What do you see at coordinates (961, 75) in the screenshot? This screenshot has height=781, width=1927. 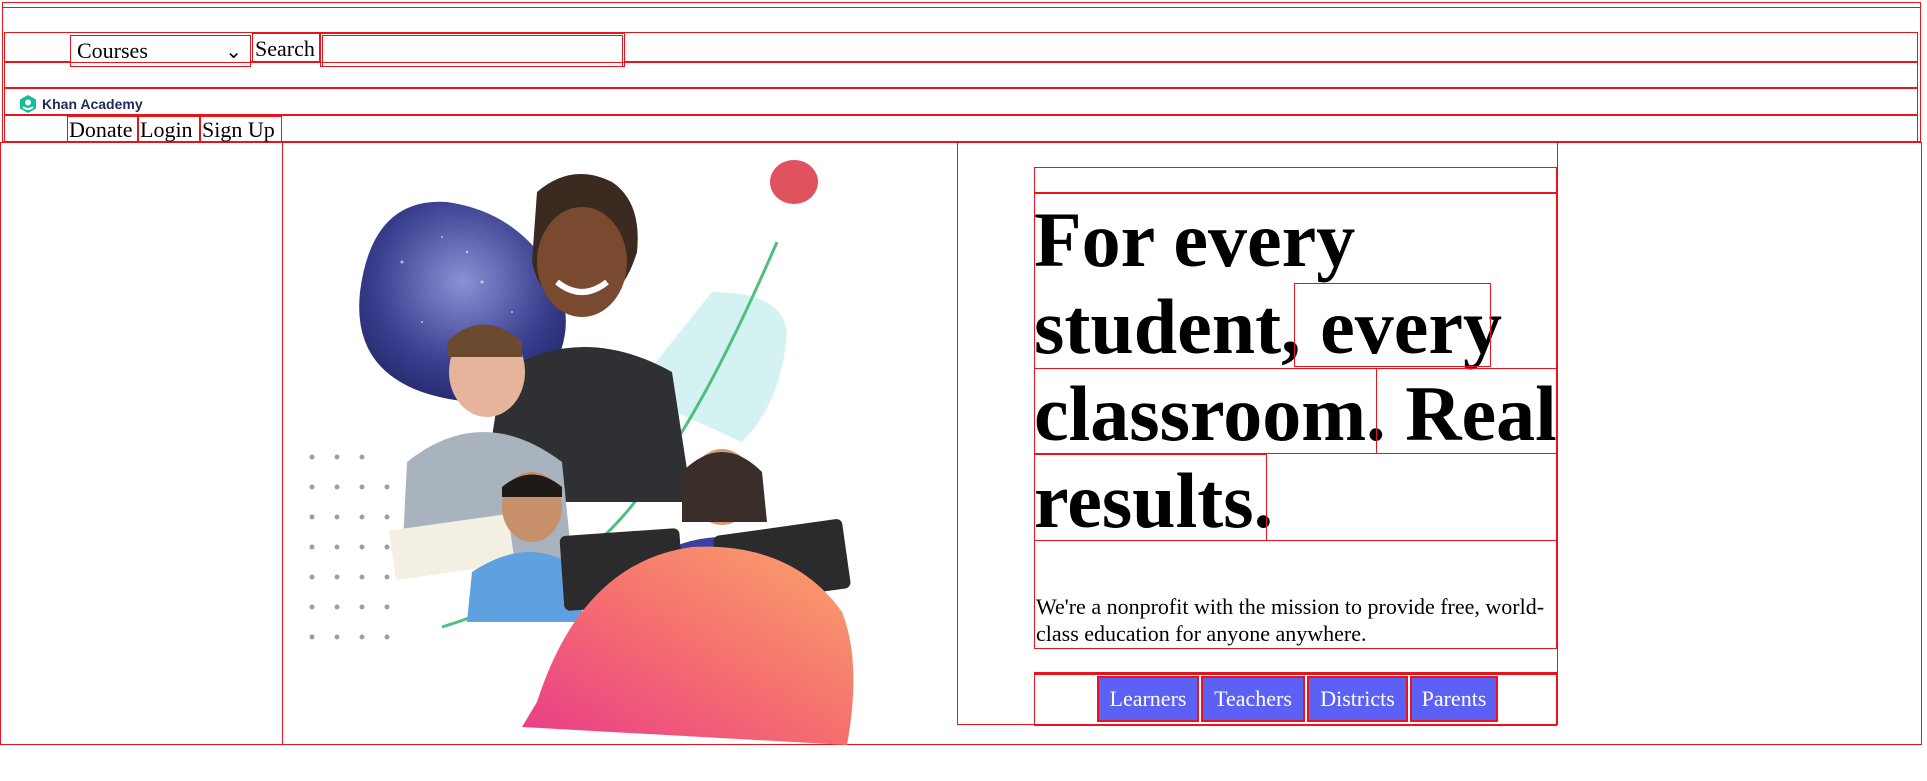 I see `nav-spacer` at bounding box center [961, 75].